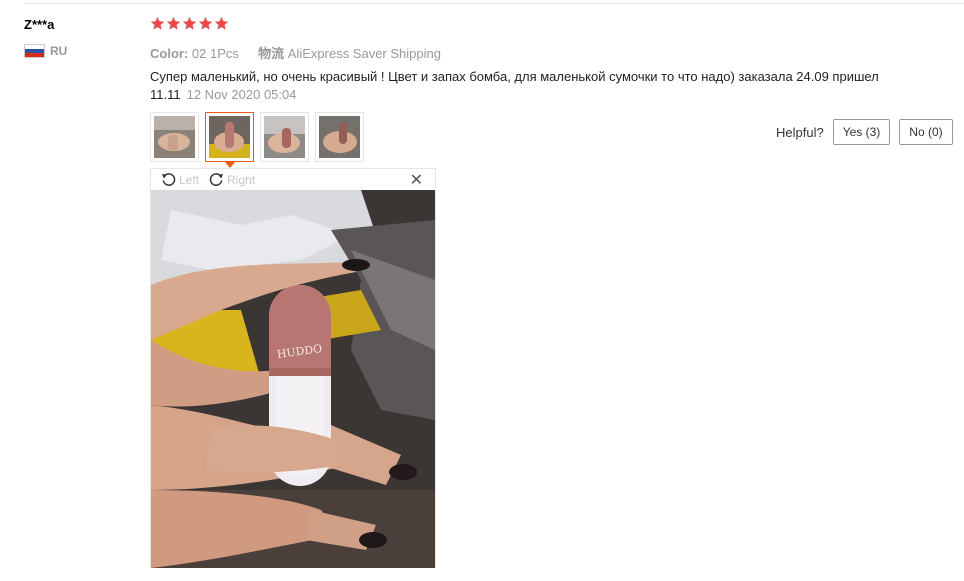  Describe the element at coordinates (257, 140) in the screenshot. I see `photo-thumbnails` at that location.